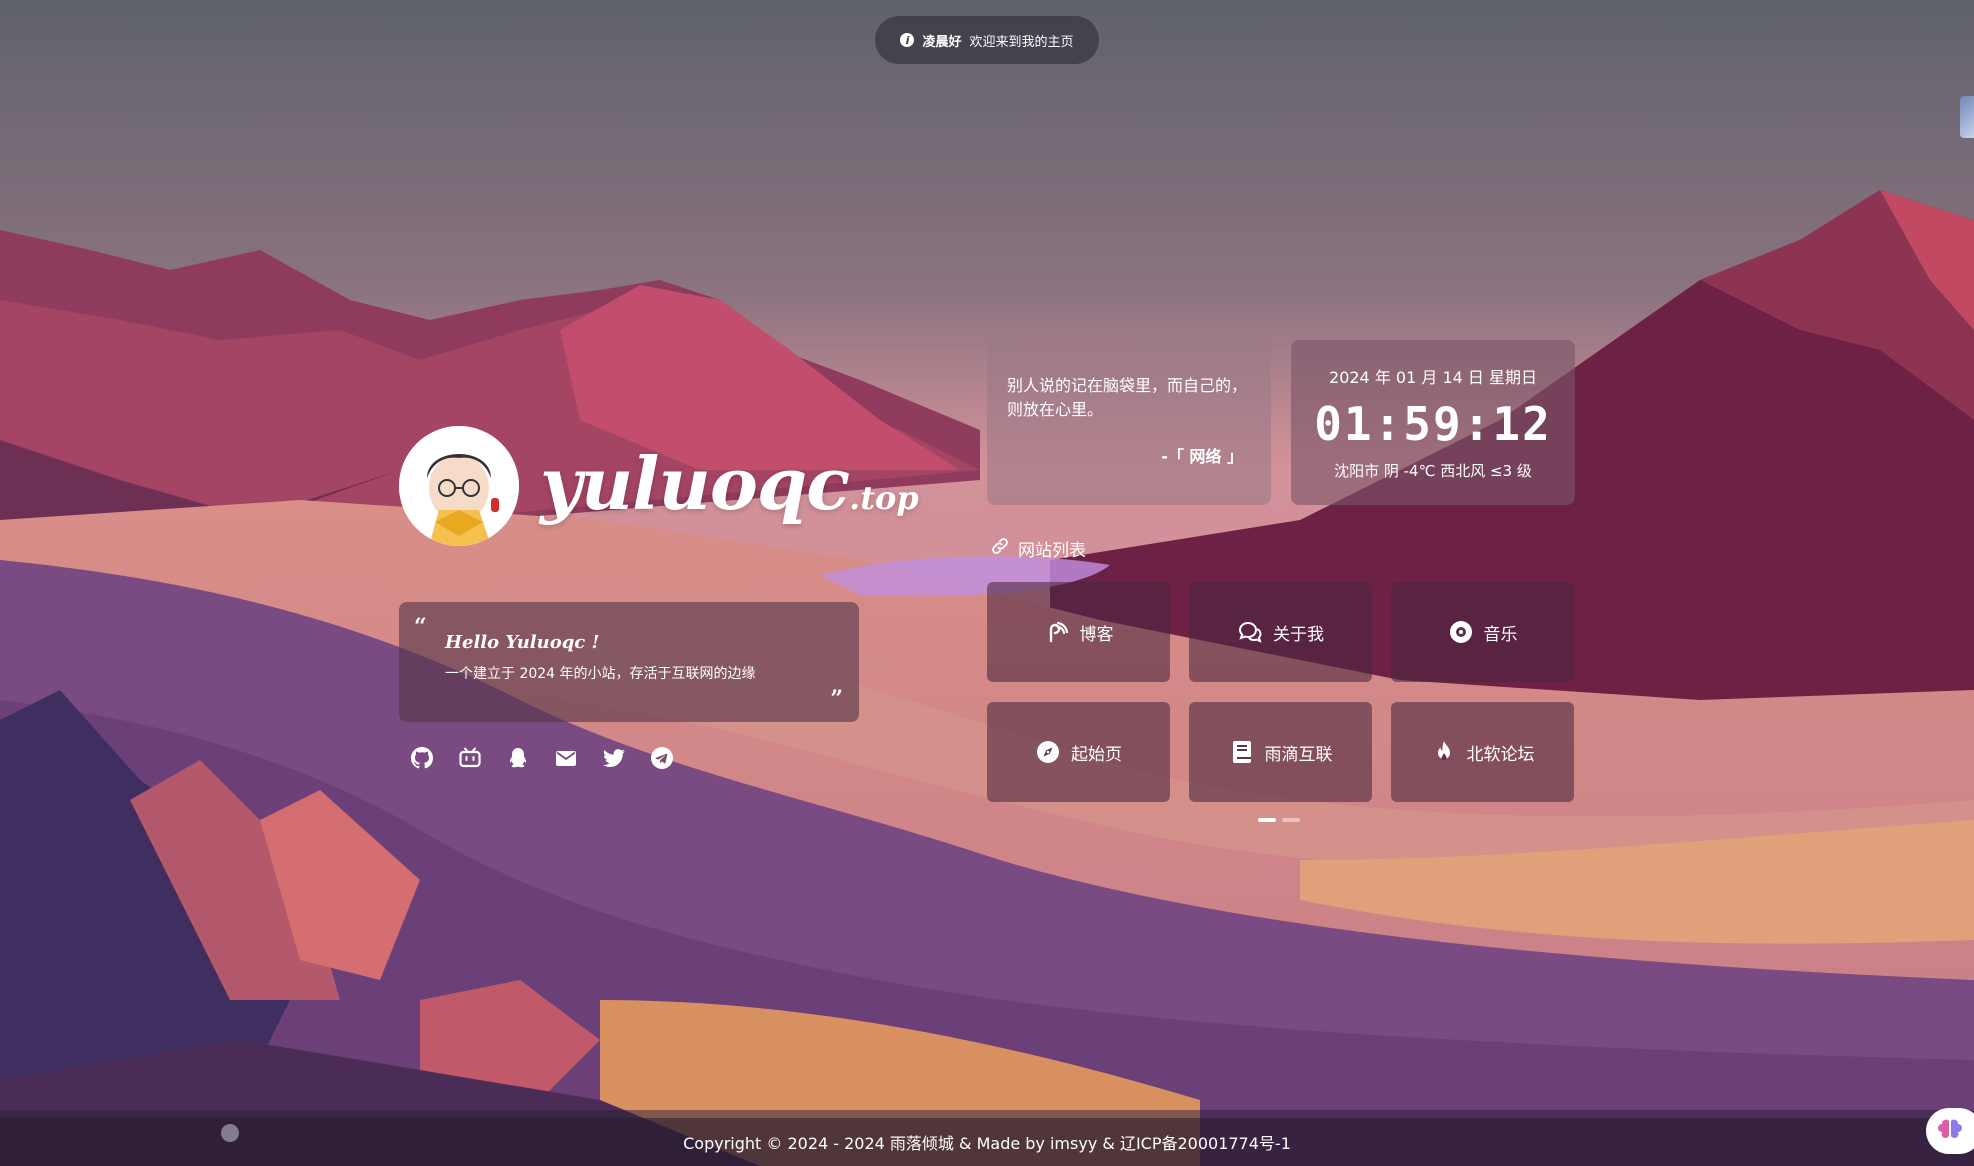 This screenshot has width=1974, height=1166. What do you see at coordinates (1279, 820) in the screenshot?
I see `link-pager` at bounding box center [1279, 820].